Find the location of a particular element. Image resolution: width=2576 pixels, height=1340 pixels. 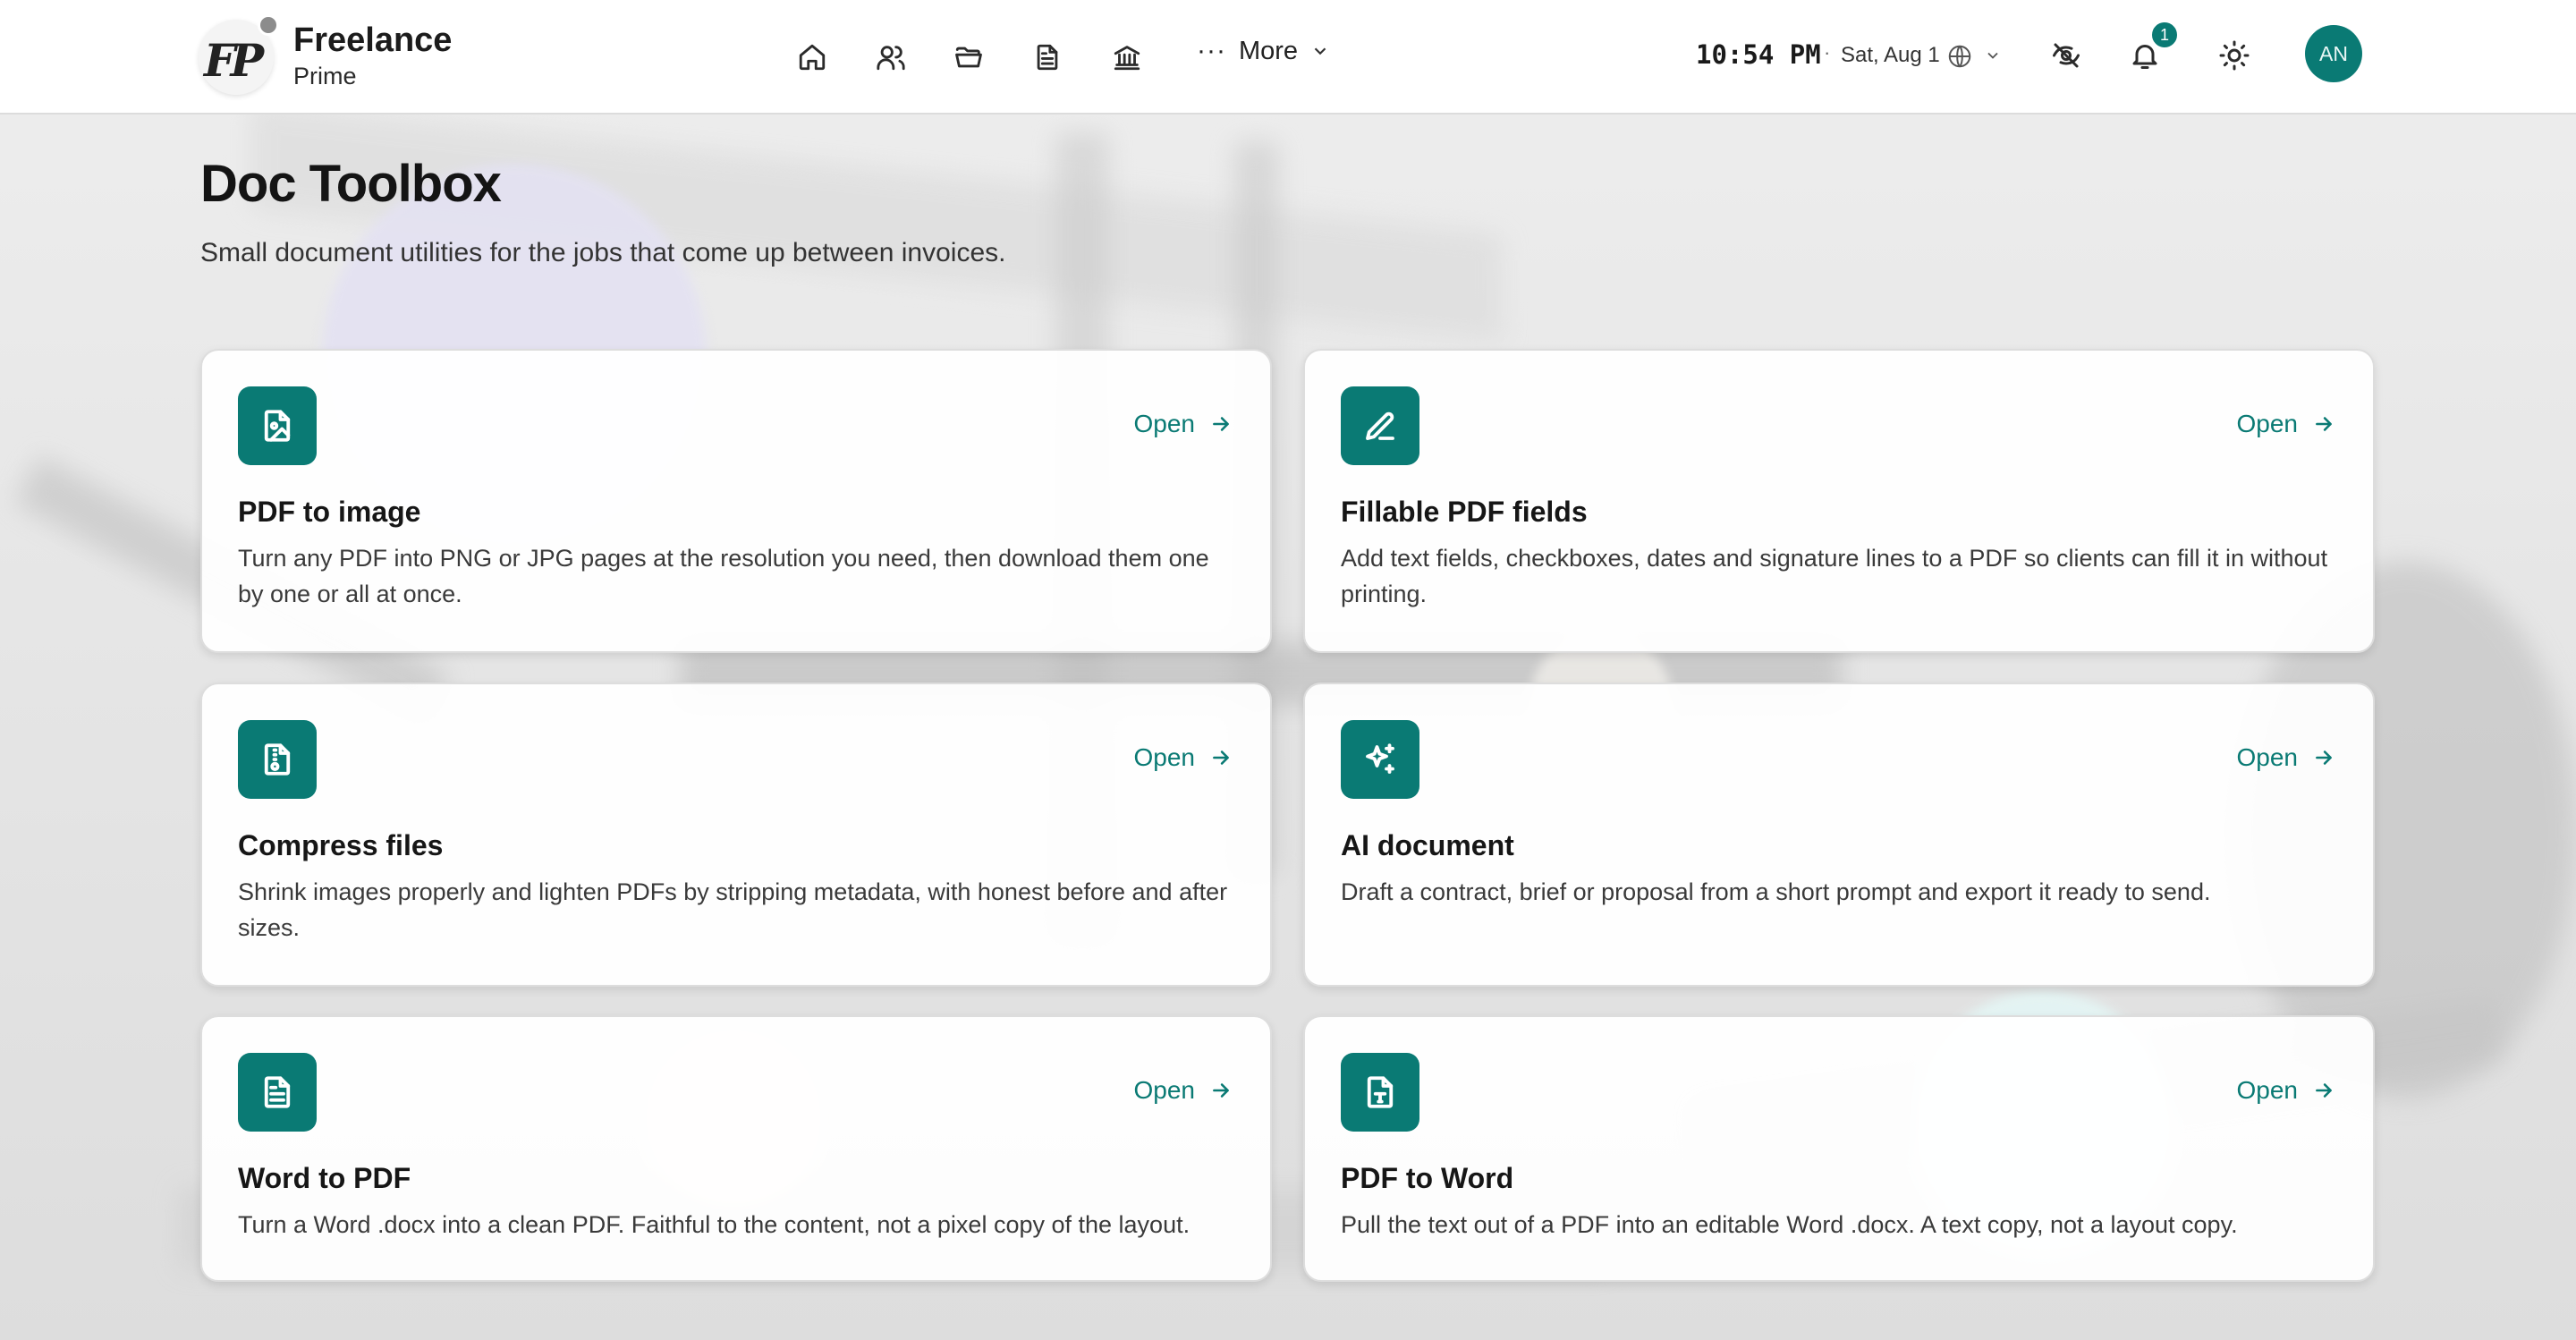

tool-title: AI document is located at coordinates (1427, 845).